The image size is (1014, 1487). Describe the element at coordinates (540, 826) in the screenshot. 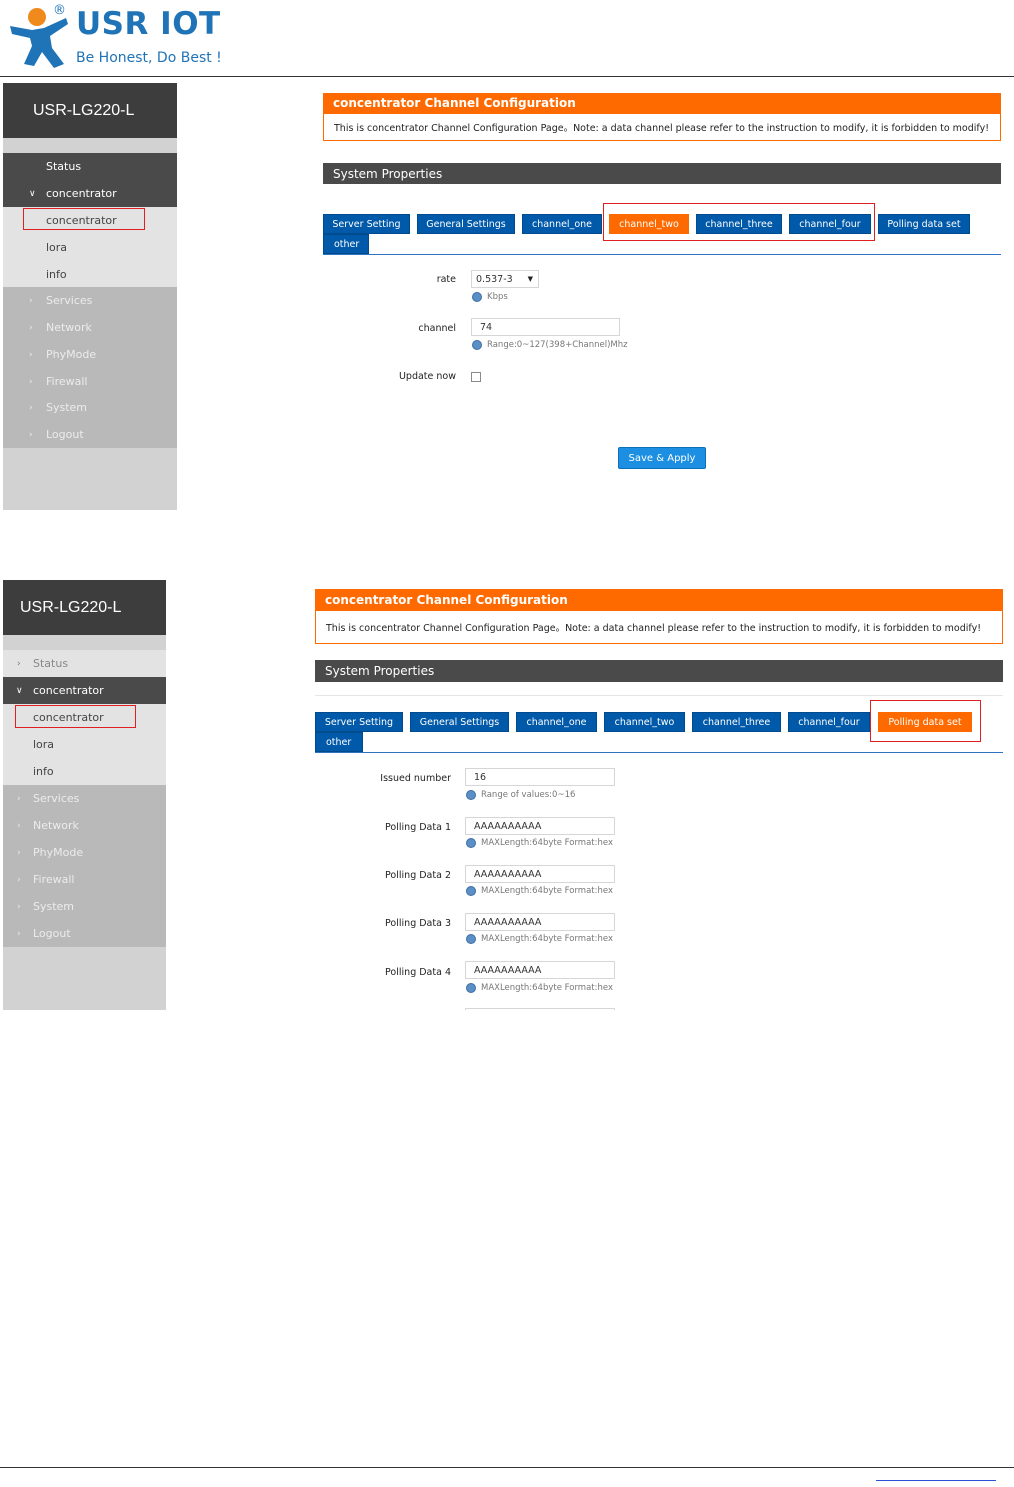

I see `polling-data-1-input: AAAAAAAAAA` at that location.